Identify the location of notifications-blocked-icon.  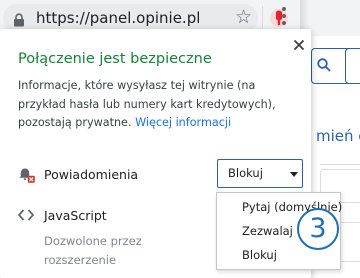
(27, 175).